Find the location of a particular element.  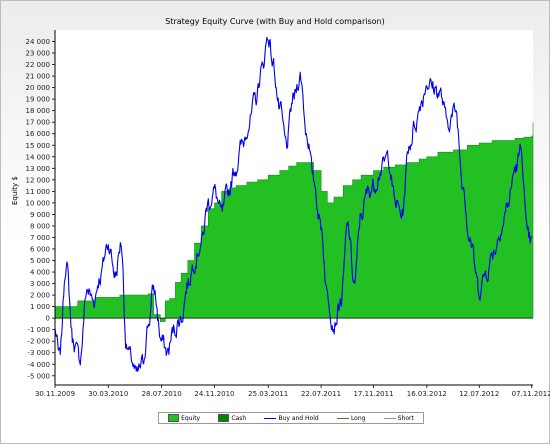

legend-label-buy-and-hold: Buy and Hold is located at coordinates (298, 418).